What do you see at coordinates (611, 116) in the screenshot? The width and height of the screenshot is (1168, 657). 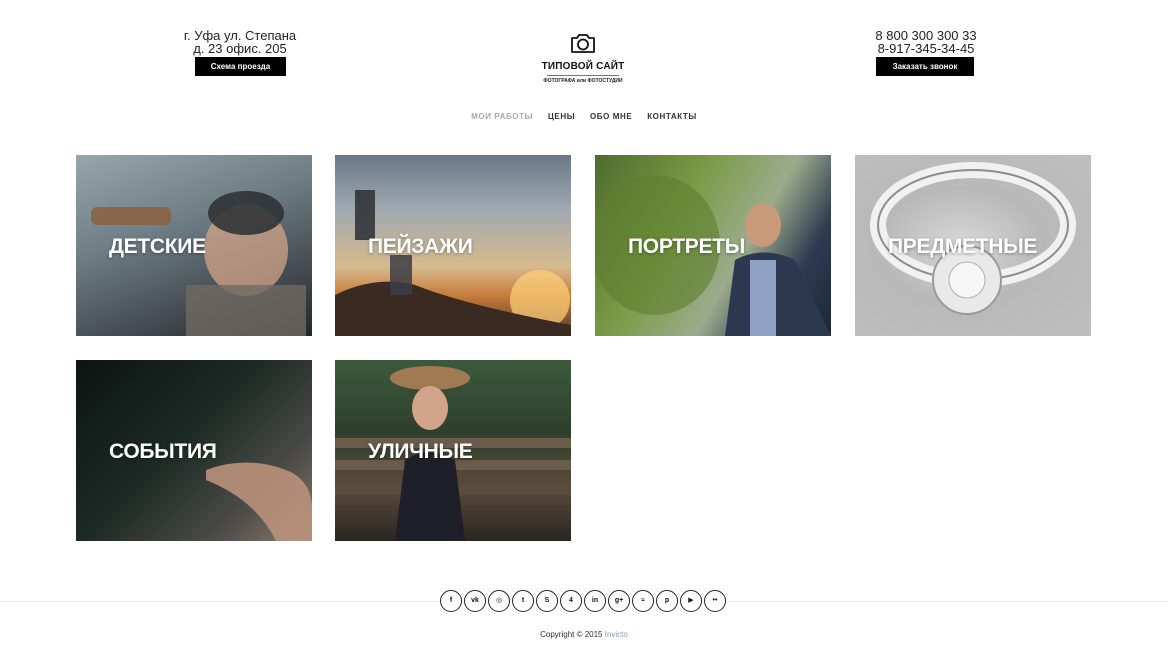 I see `nav-item-about: ОБО МНЕ` at bounding box center [611, 116].